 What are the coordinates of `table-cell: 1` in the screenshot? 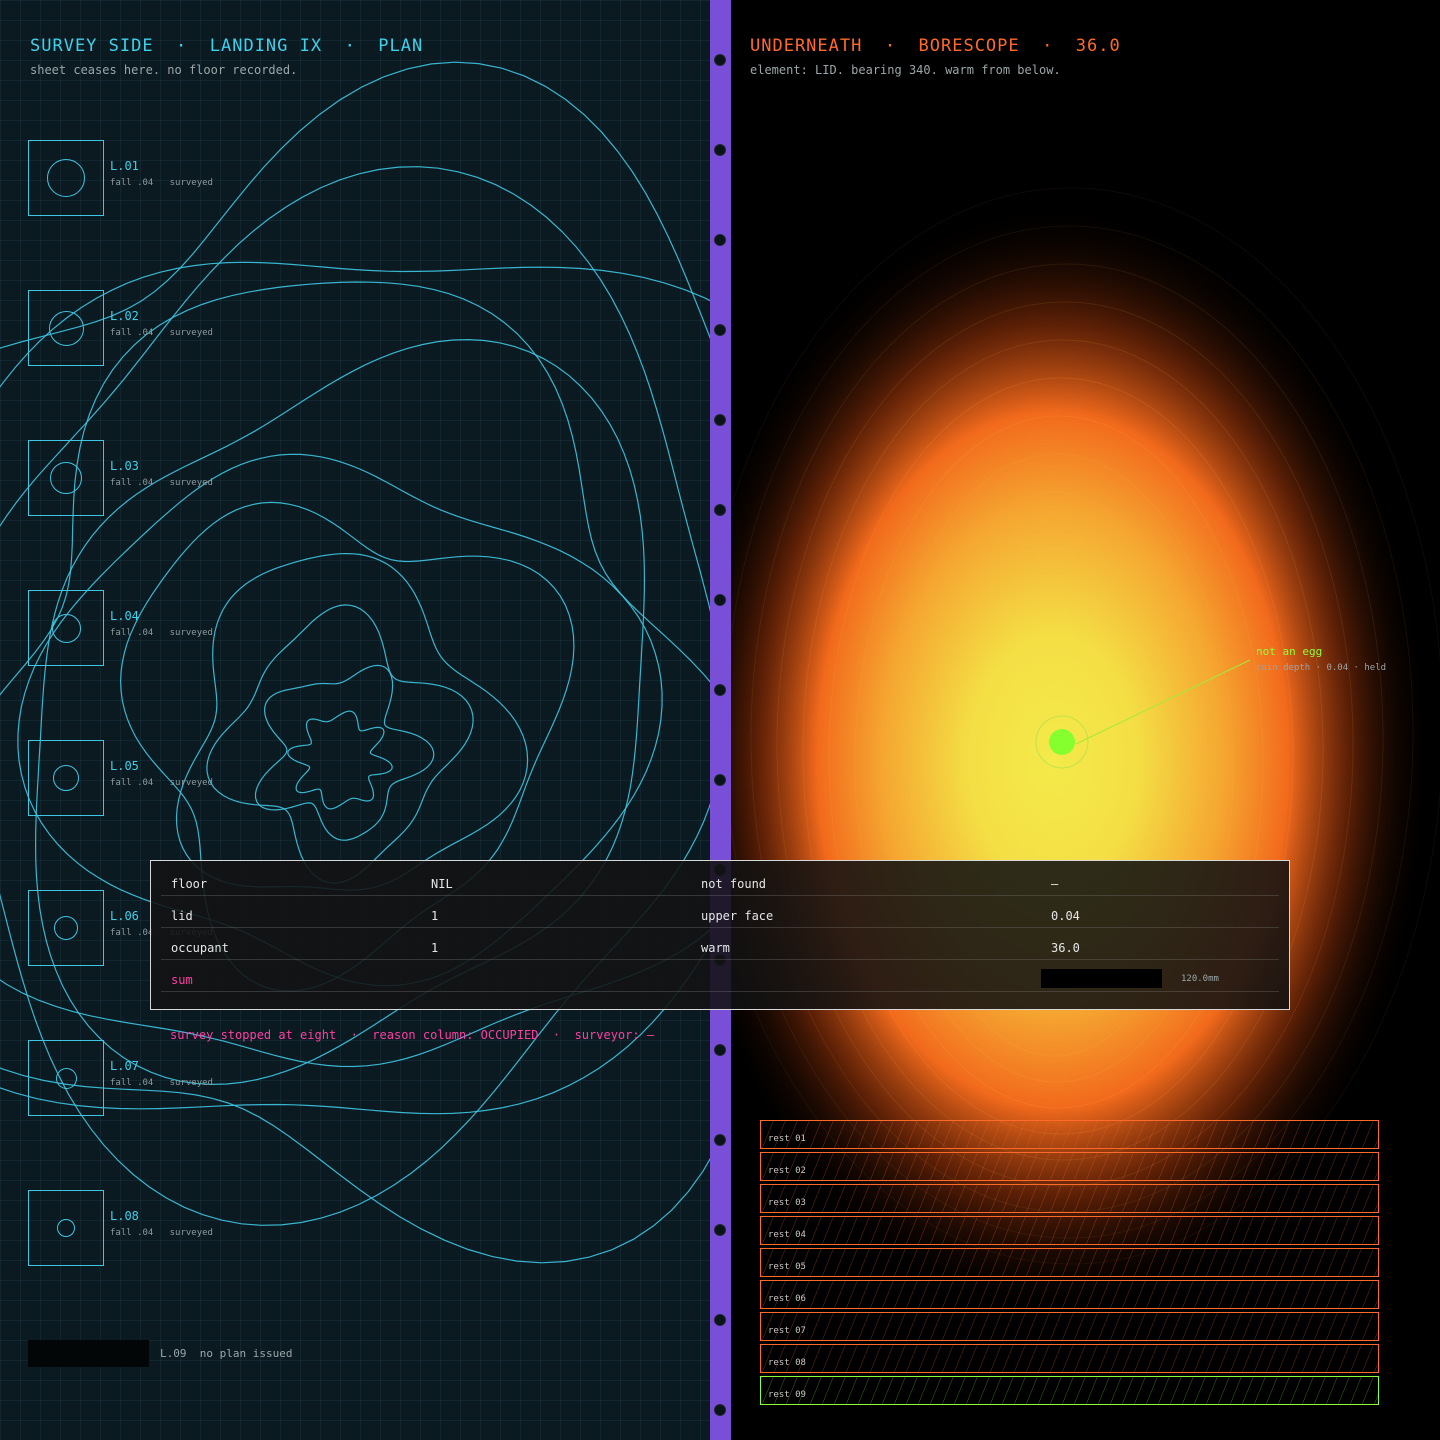 It's located at (435, 948).